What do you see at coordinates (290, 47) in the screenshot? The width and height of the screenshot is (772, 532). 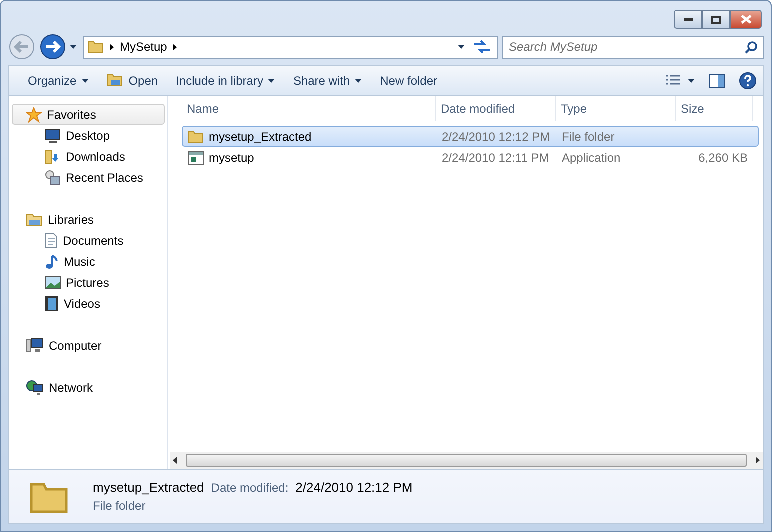 I see `address-bar: MySetup` at bounding box center [290, 47].